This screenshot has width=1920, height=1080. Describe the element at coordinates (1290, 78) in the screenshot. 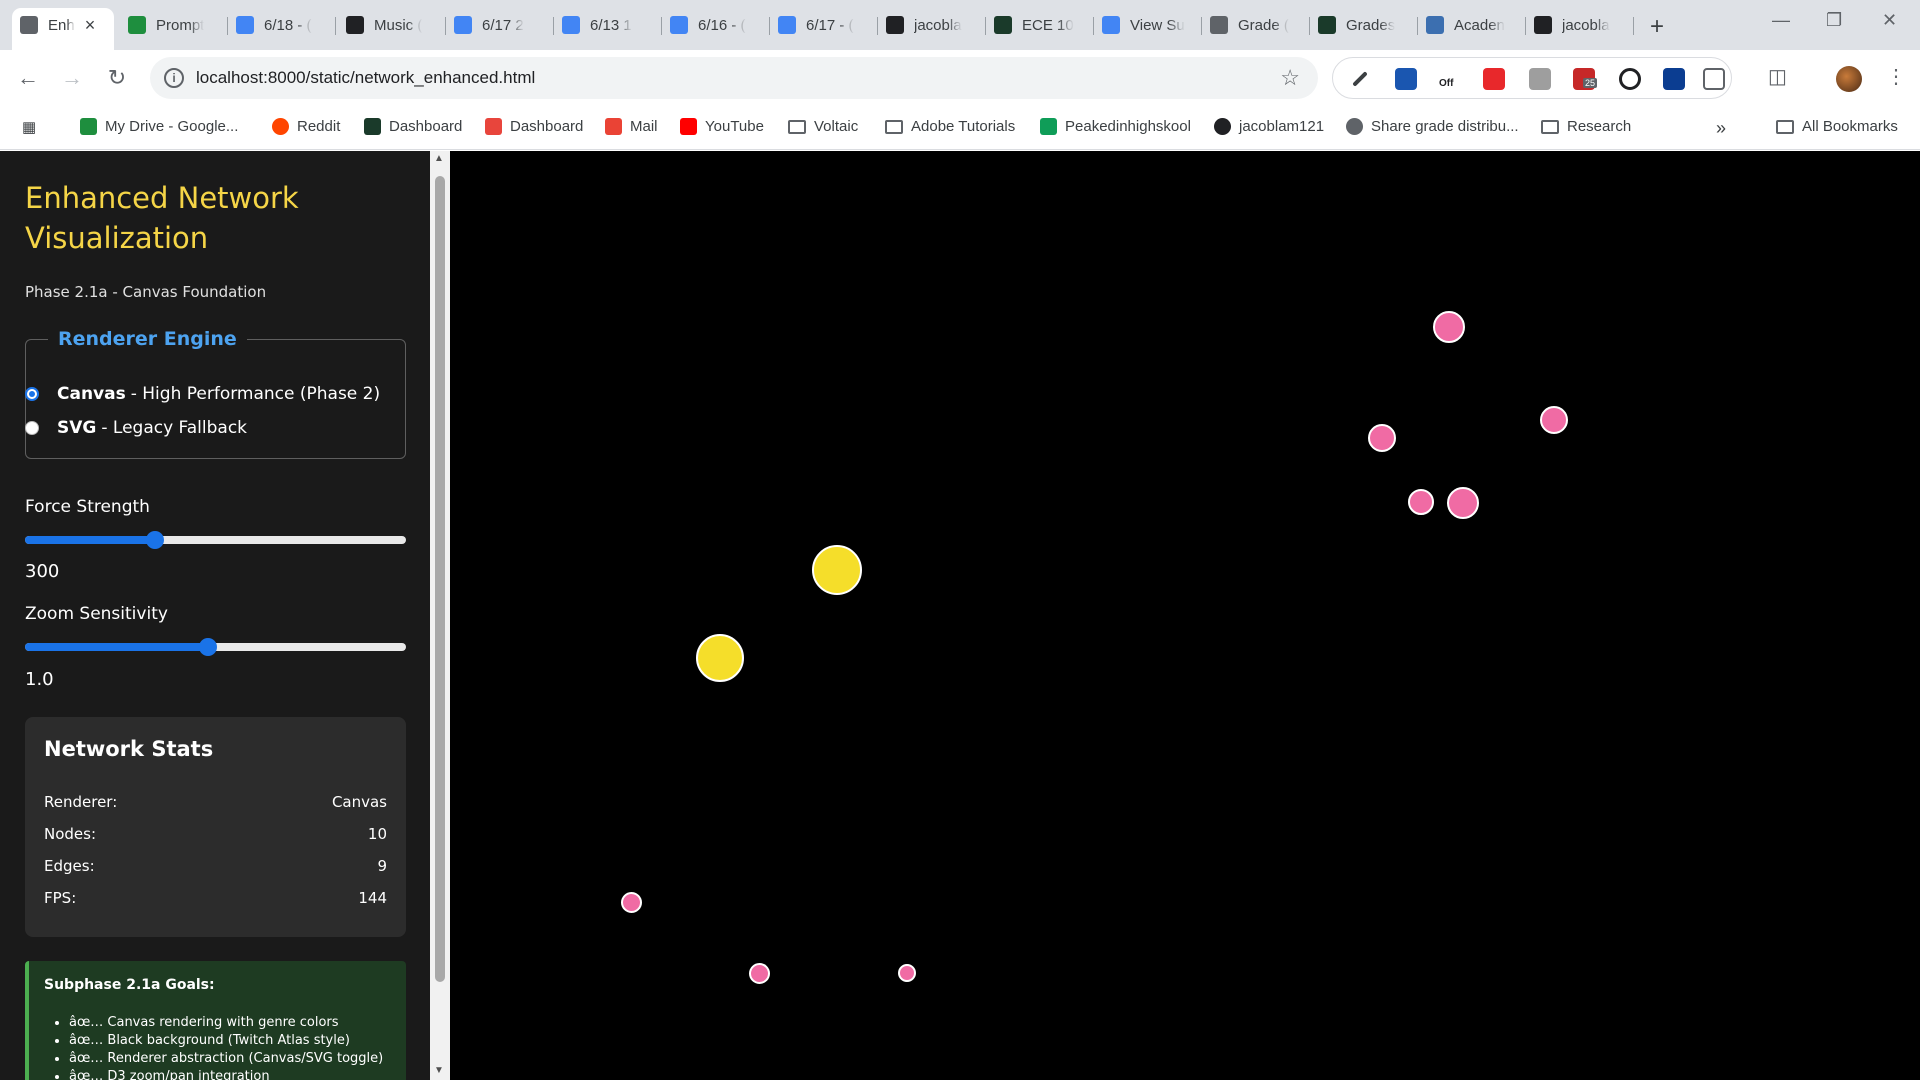

I see `bookmark-star-icon: ☆` at that location.